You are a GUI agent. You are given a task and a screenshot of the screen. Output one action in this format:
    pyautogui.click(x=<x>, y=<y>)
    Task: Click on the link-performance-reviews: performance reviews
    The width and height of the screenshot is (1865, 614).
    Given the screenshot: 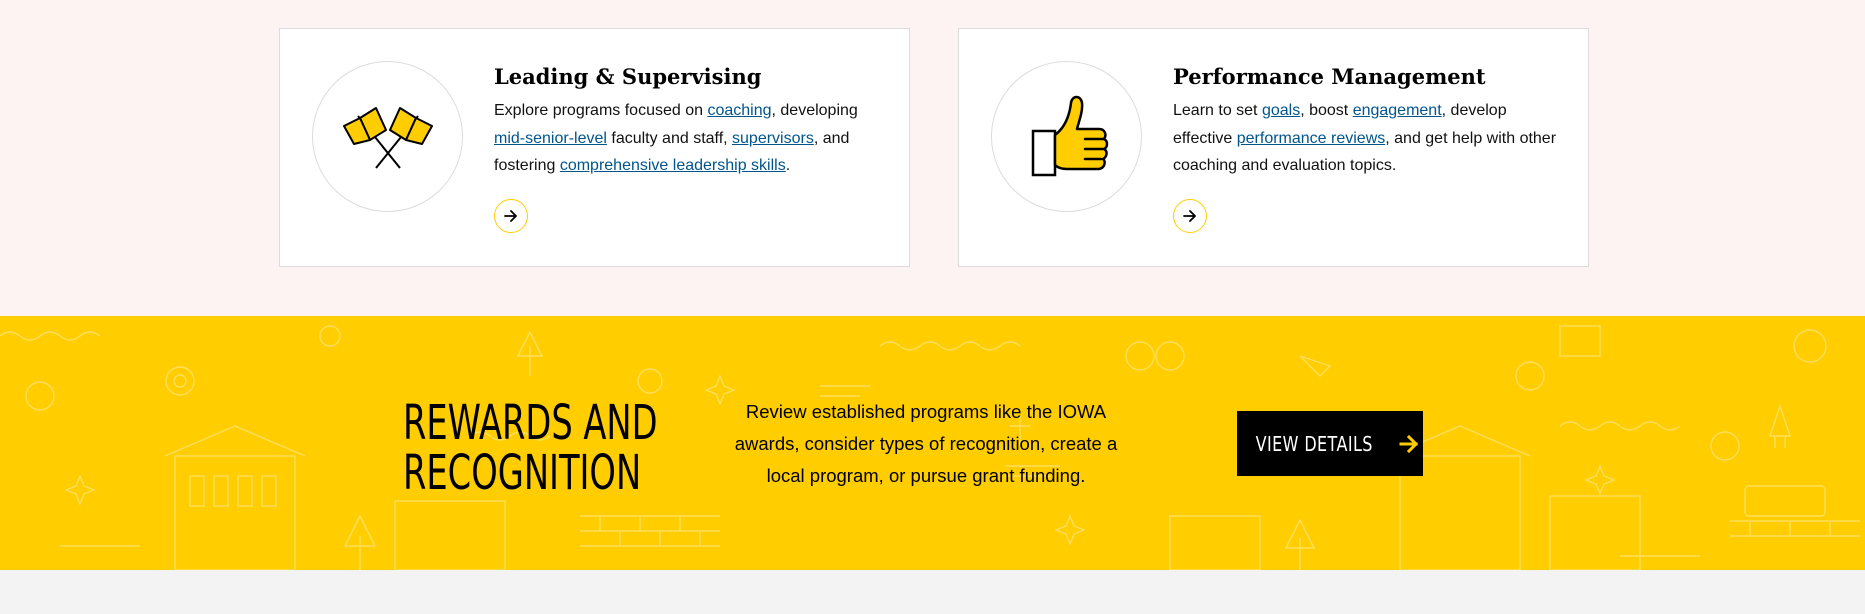 What is the action you would take?
    pyautogui.click(x=1311, y=138)
    